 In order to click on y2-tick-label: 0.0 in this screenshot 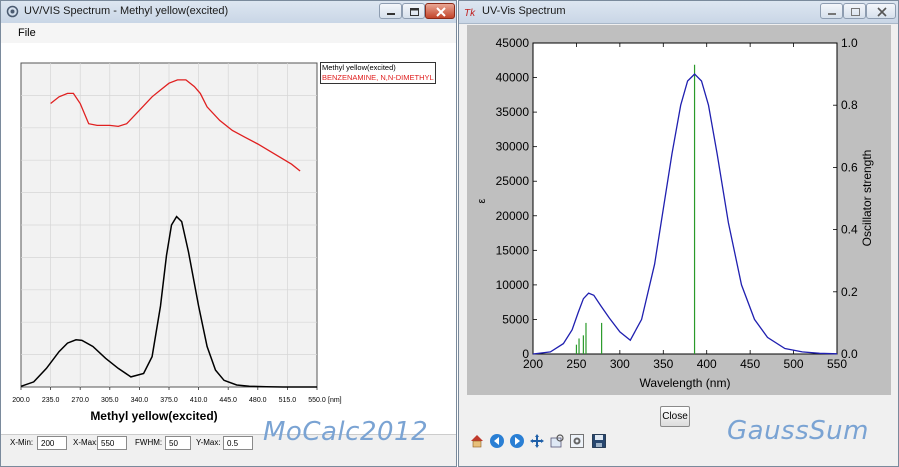, I will do `click(849, 354)`.